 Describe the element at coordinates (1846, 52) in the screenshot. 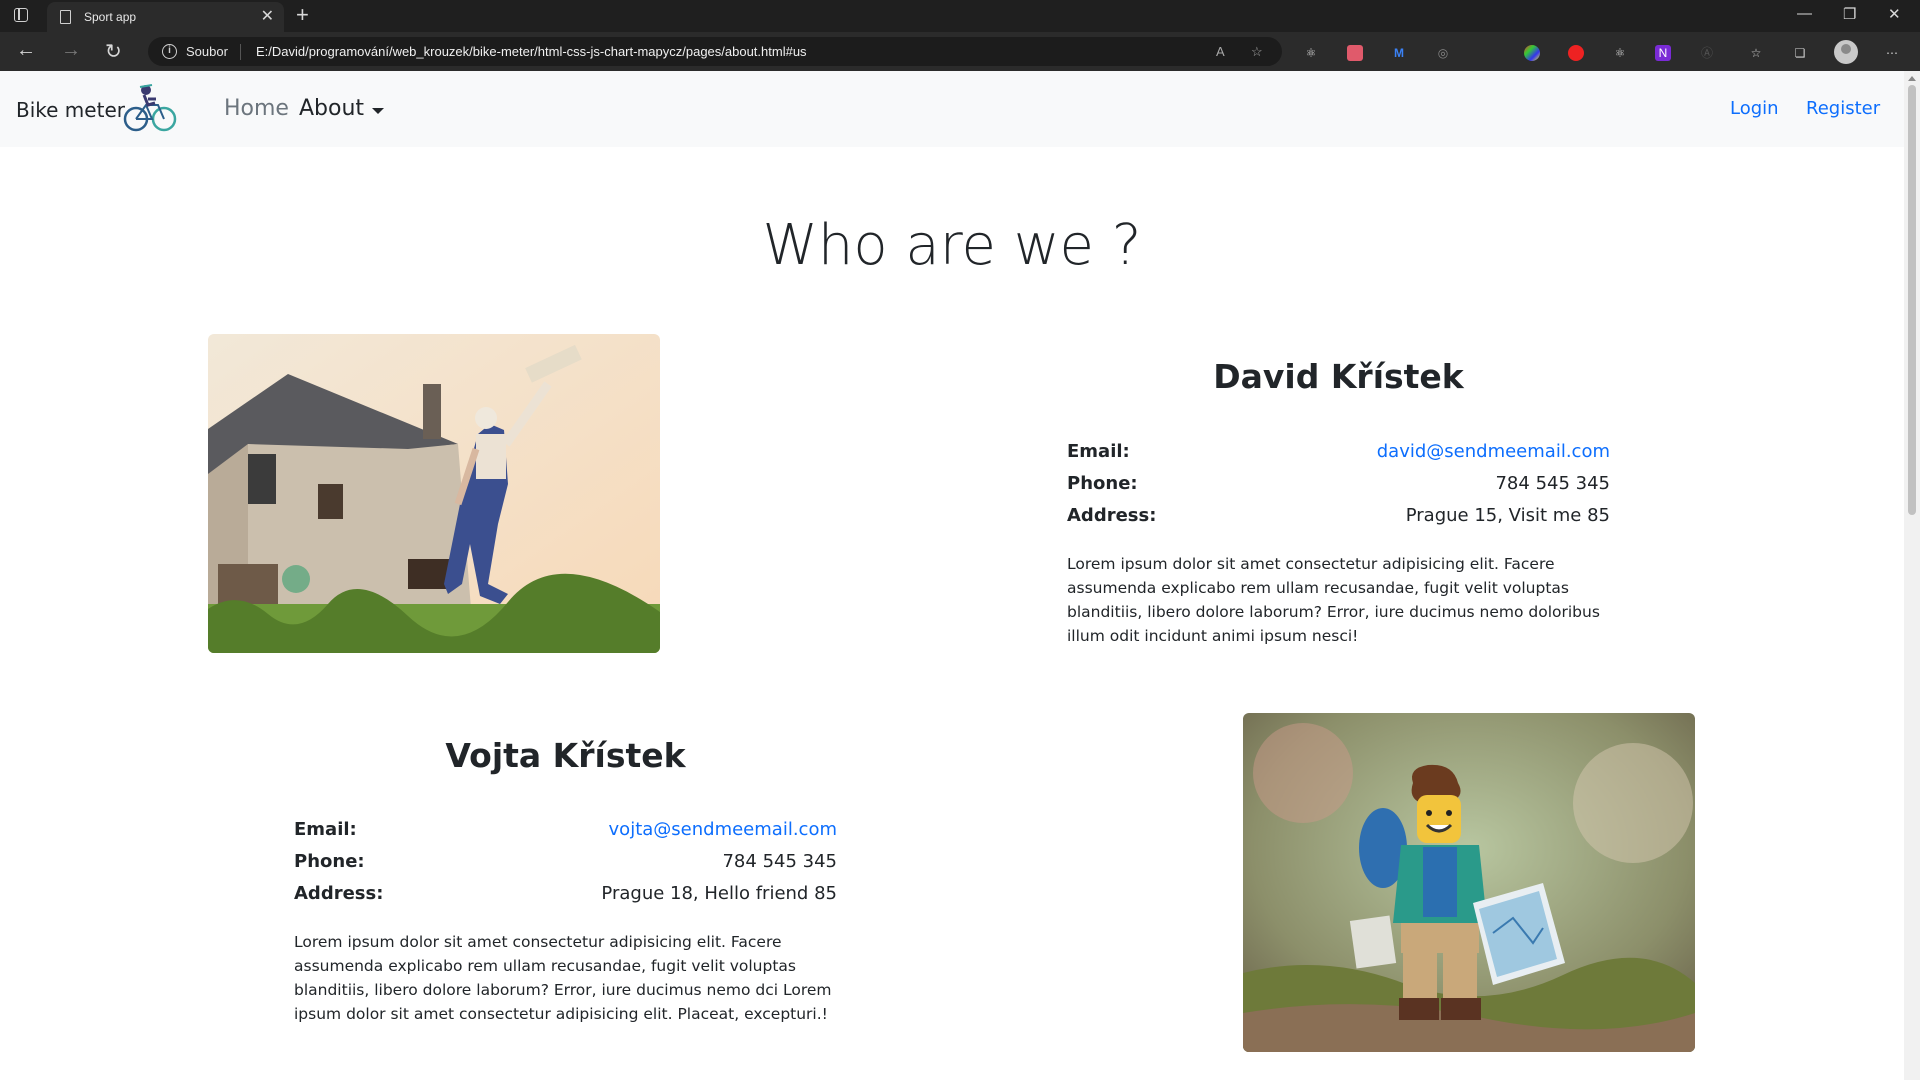

I see `profile-avatar` at that location.